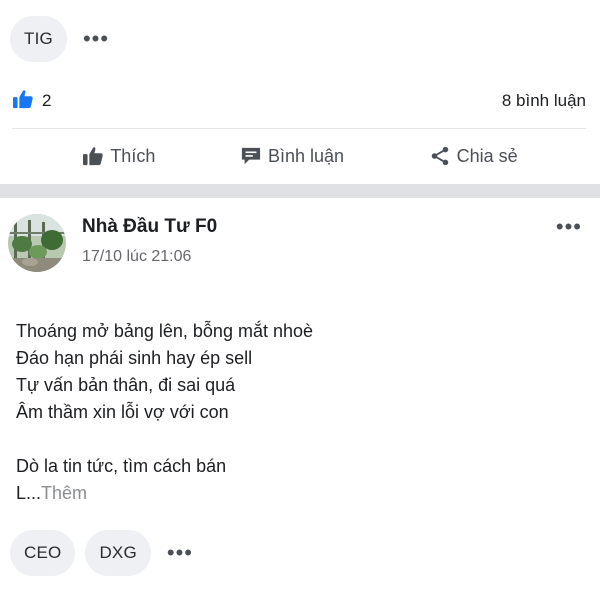  Describe the element at coordinates (180, 553) in the screenshot. I see `bottom-tags-more-icon: •••` at that location.